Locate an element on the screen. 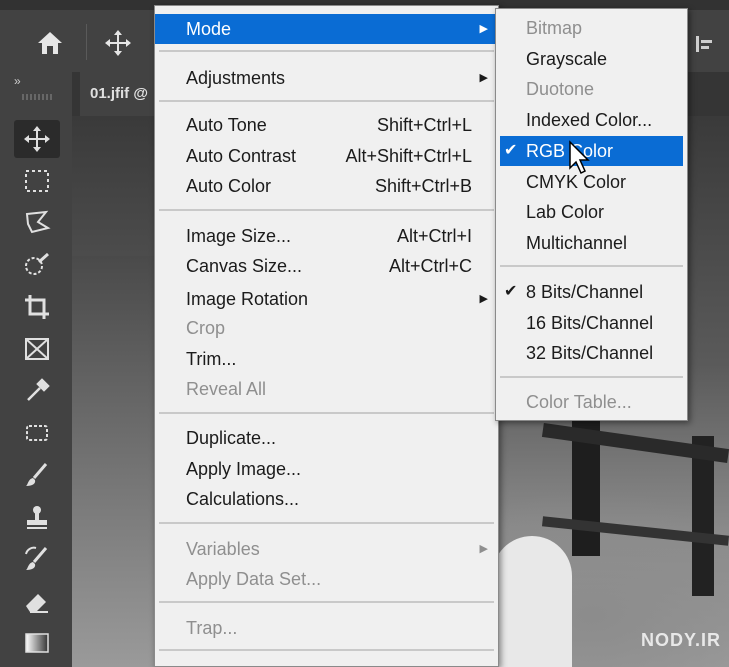 The height and width of the screenshot is (667, 729). marquee-tool-icon is located at coordinates (37, 181).